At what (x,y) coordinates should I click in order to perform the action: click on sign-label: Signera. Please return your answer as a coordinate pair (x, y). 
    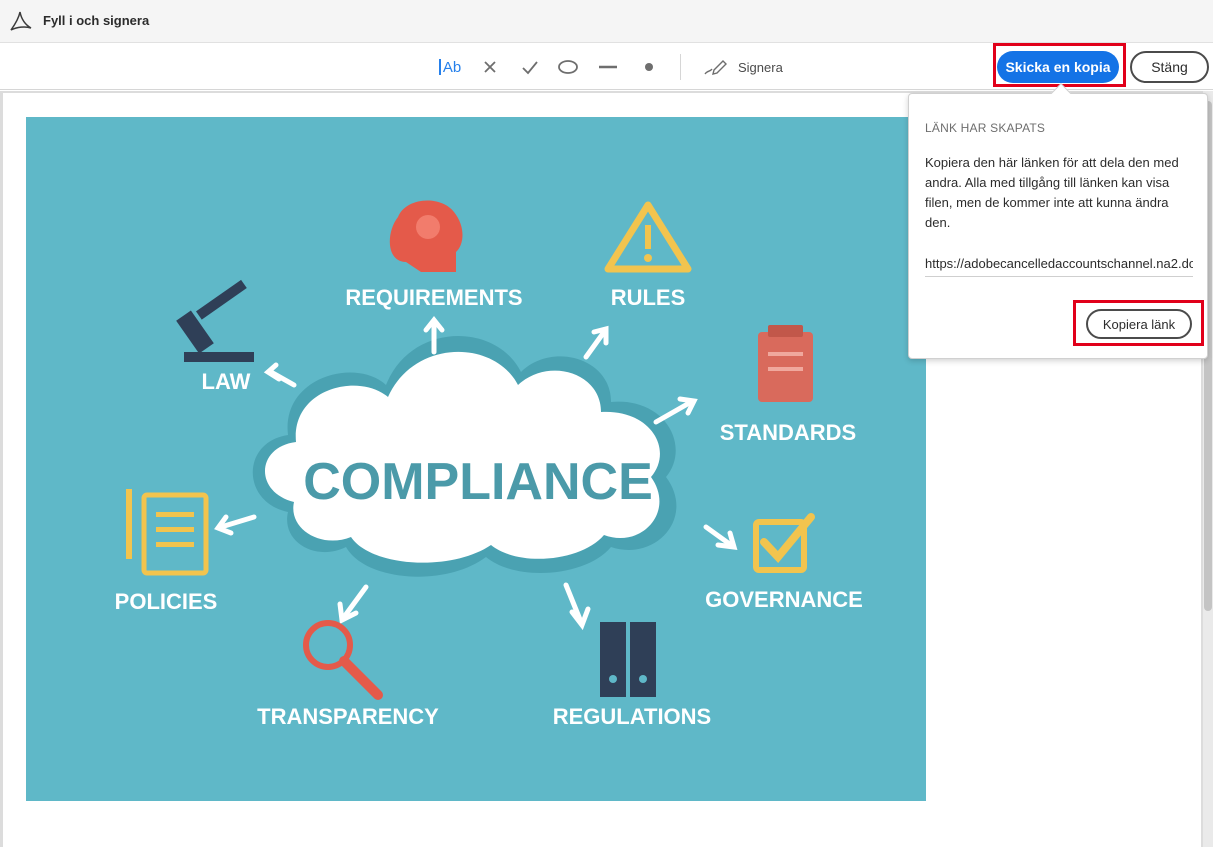
    Looking at the image, I should click on (760, 67).